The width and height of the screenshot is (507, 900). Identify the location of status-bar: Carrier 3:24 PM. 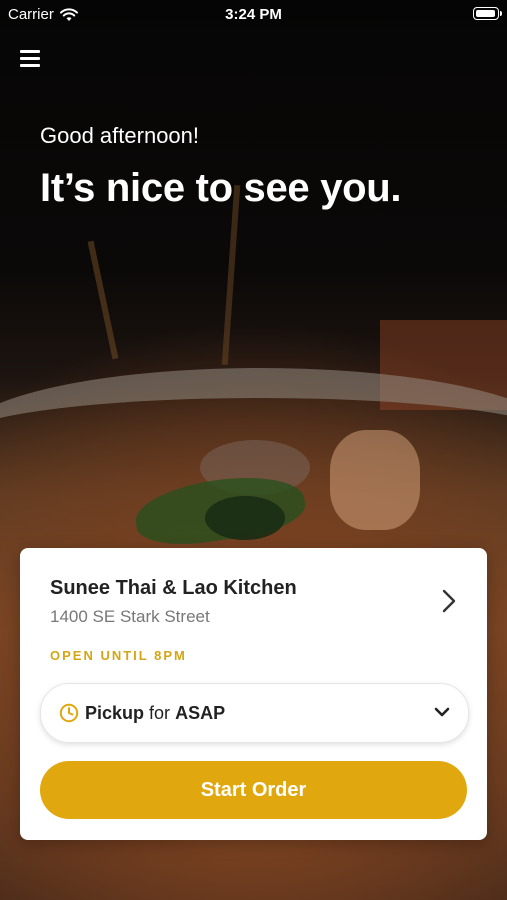
(253, 14).